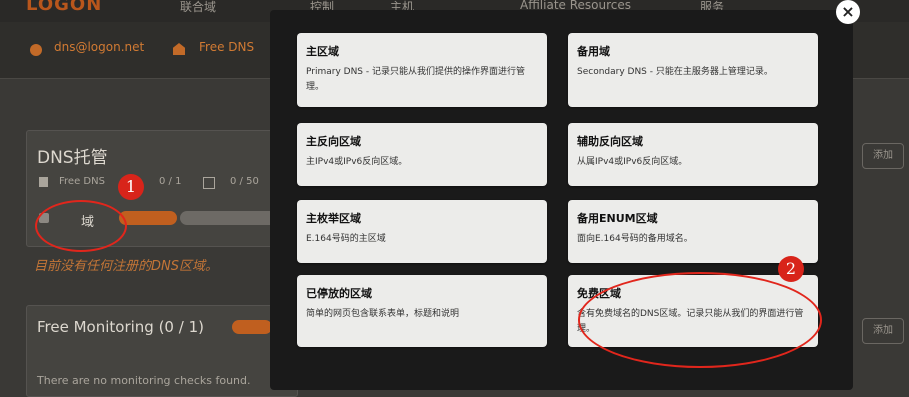 This screenshot has height=397, width=909. Describe the element at coordinates (82, 181) in the screenshot. I see `free-dns-stat-label: Free DNS` at that location.